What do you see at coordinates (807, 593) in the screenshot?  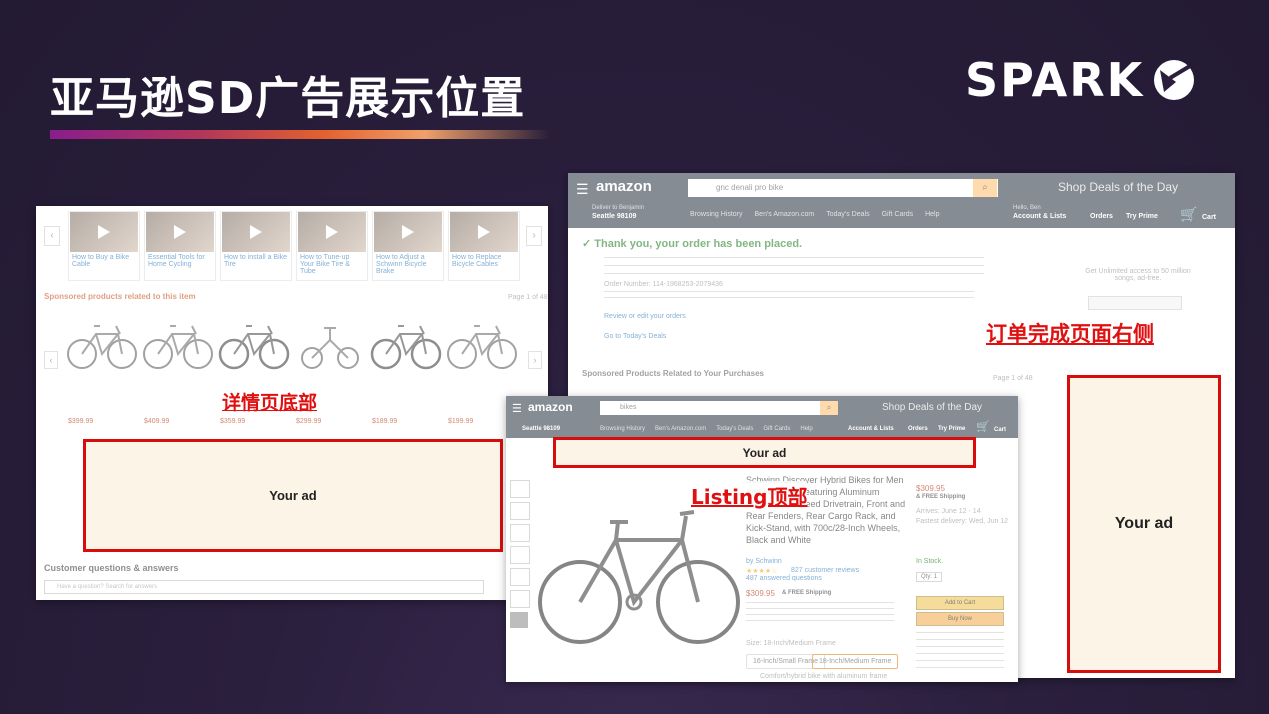 I see `free-shipping: & FREE Shipping` at bounding box center [807, 593].